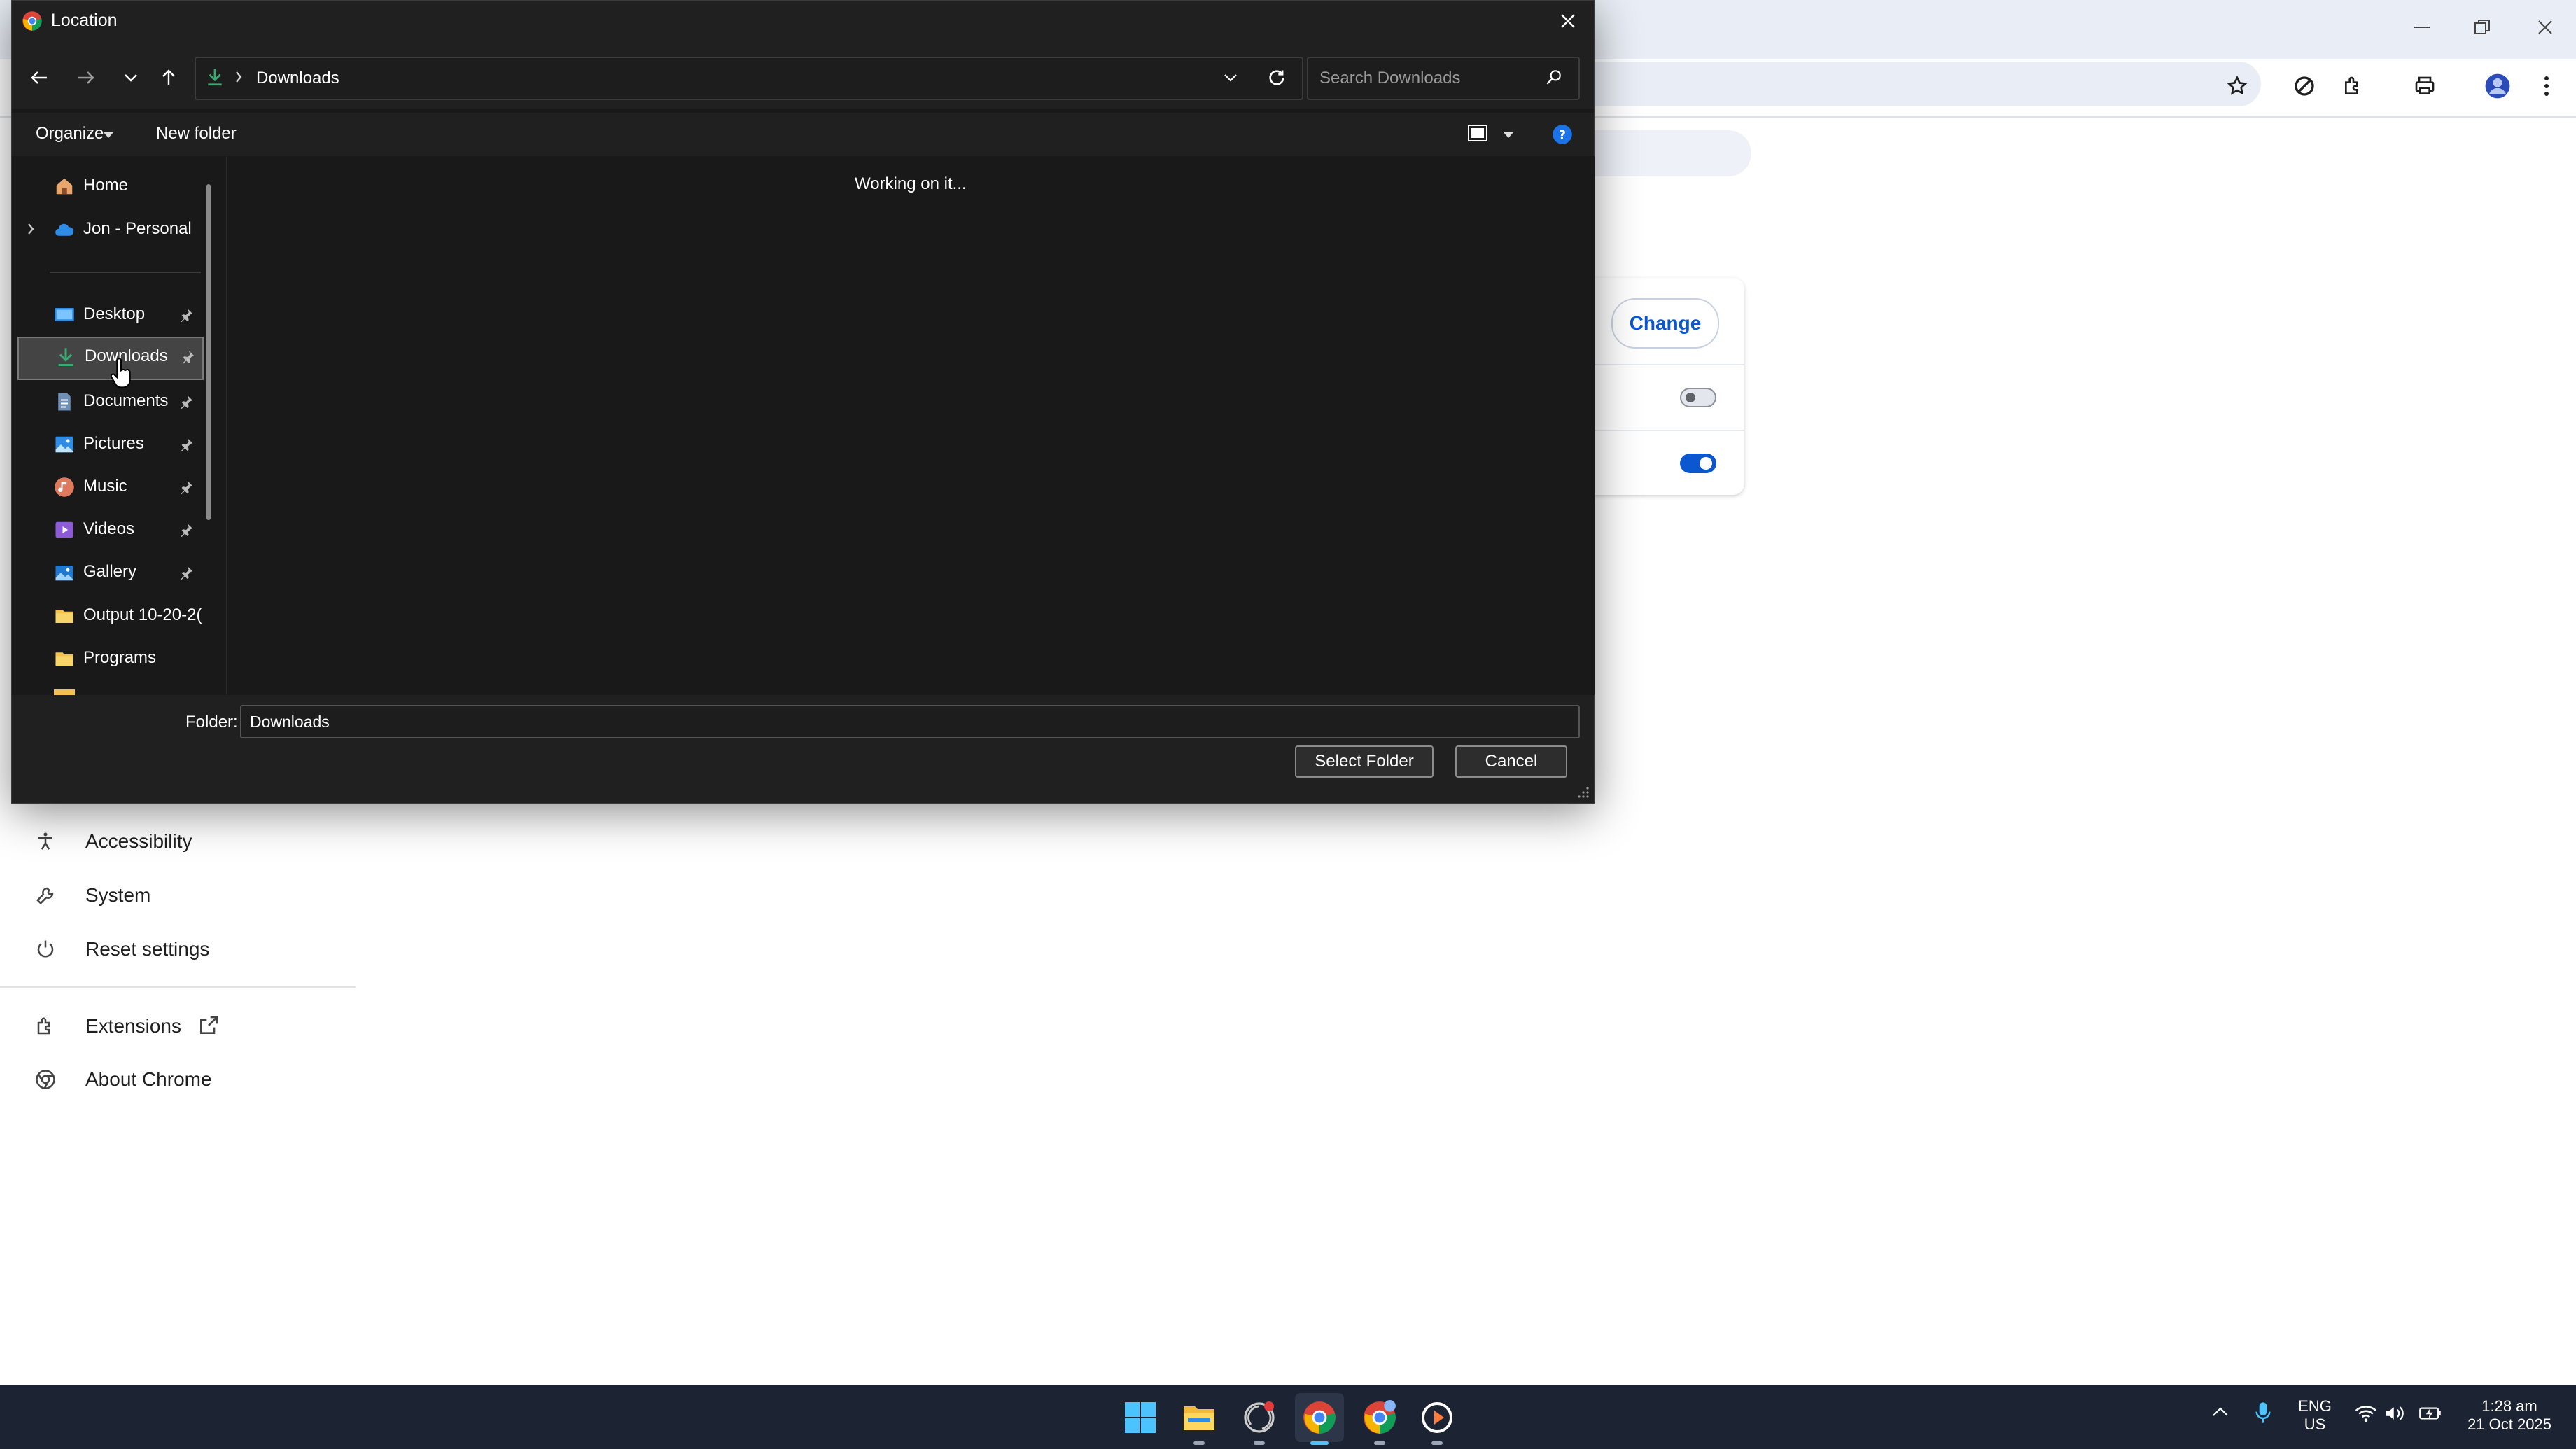 This screenshot has height=1449, width=2576. I want to click on nav-item-music: Music, so click(113, 487).